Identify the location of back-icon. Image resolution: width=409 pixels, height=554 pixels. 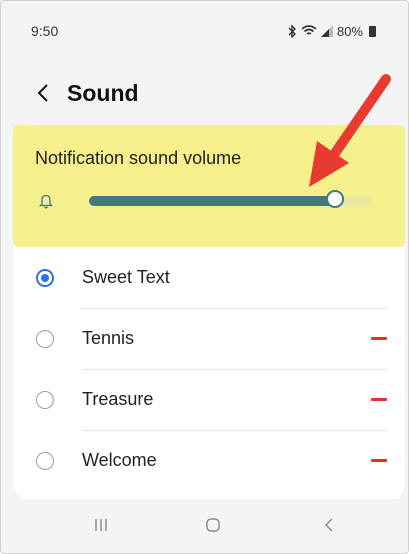
(329, 525).